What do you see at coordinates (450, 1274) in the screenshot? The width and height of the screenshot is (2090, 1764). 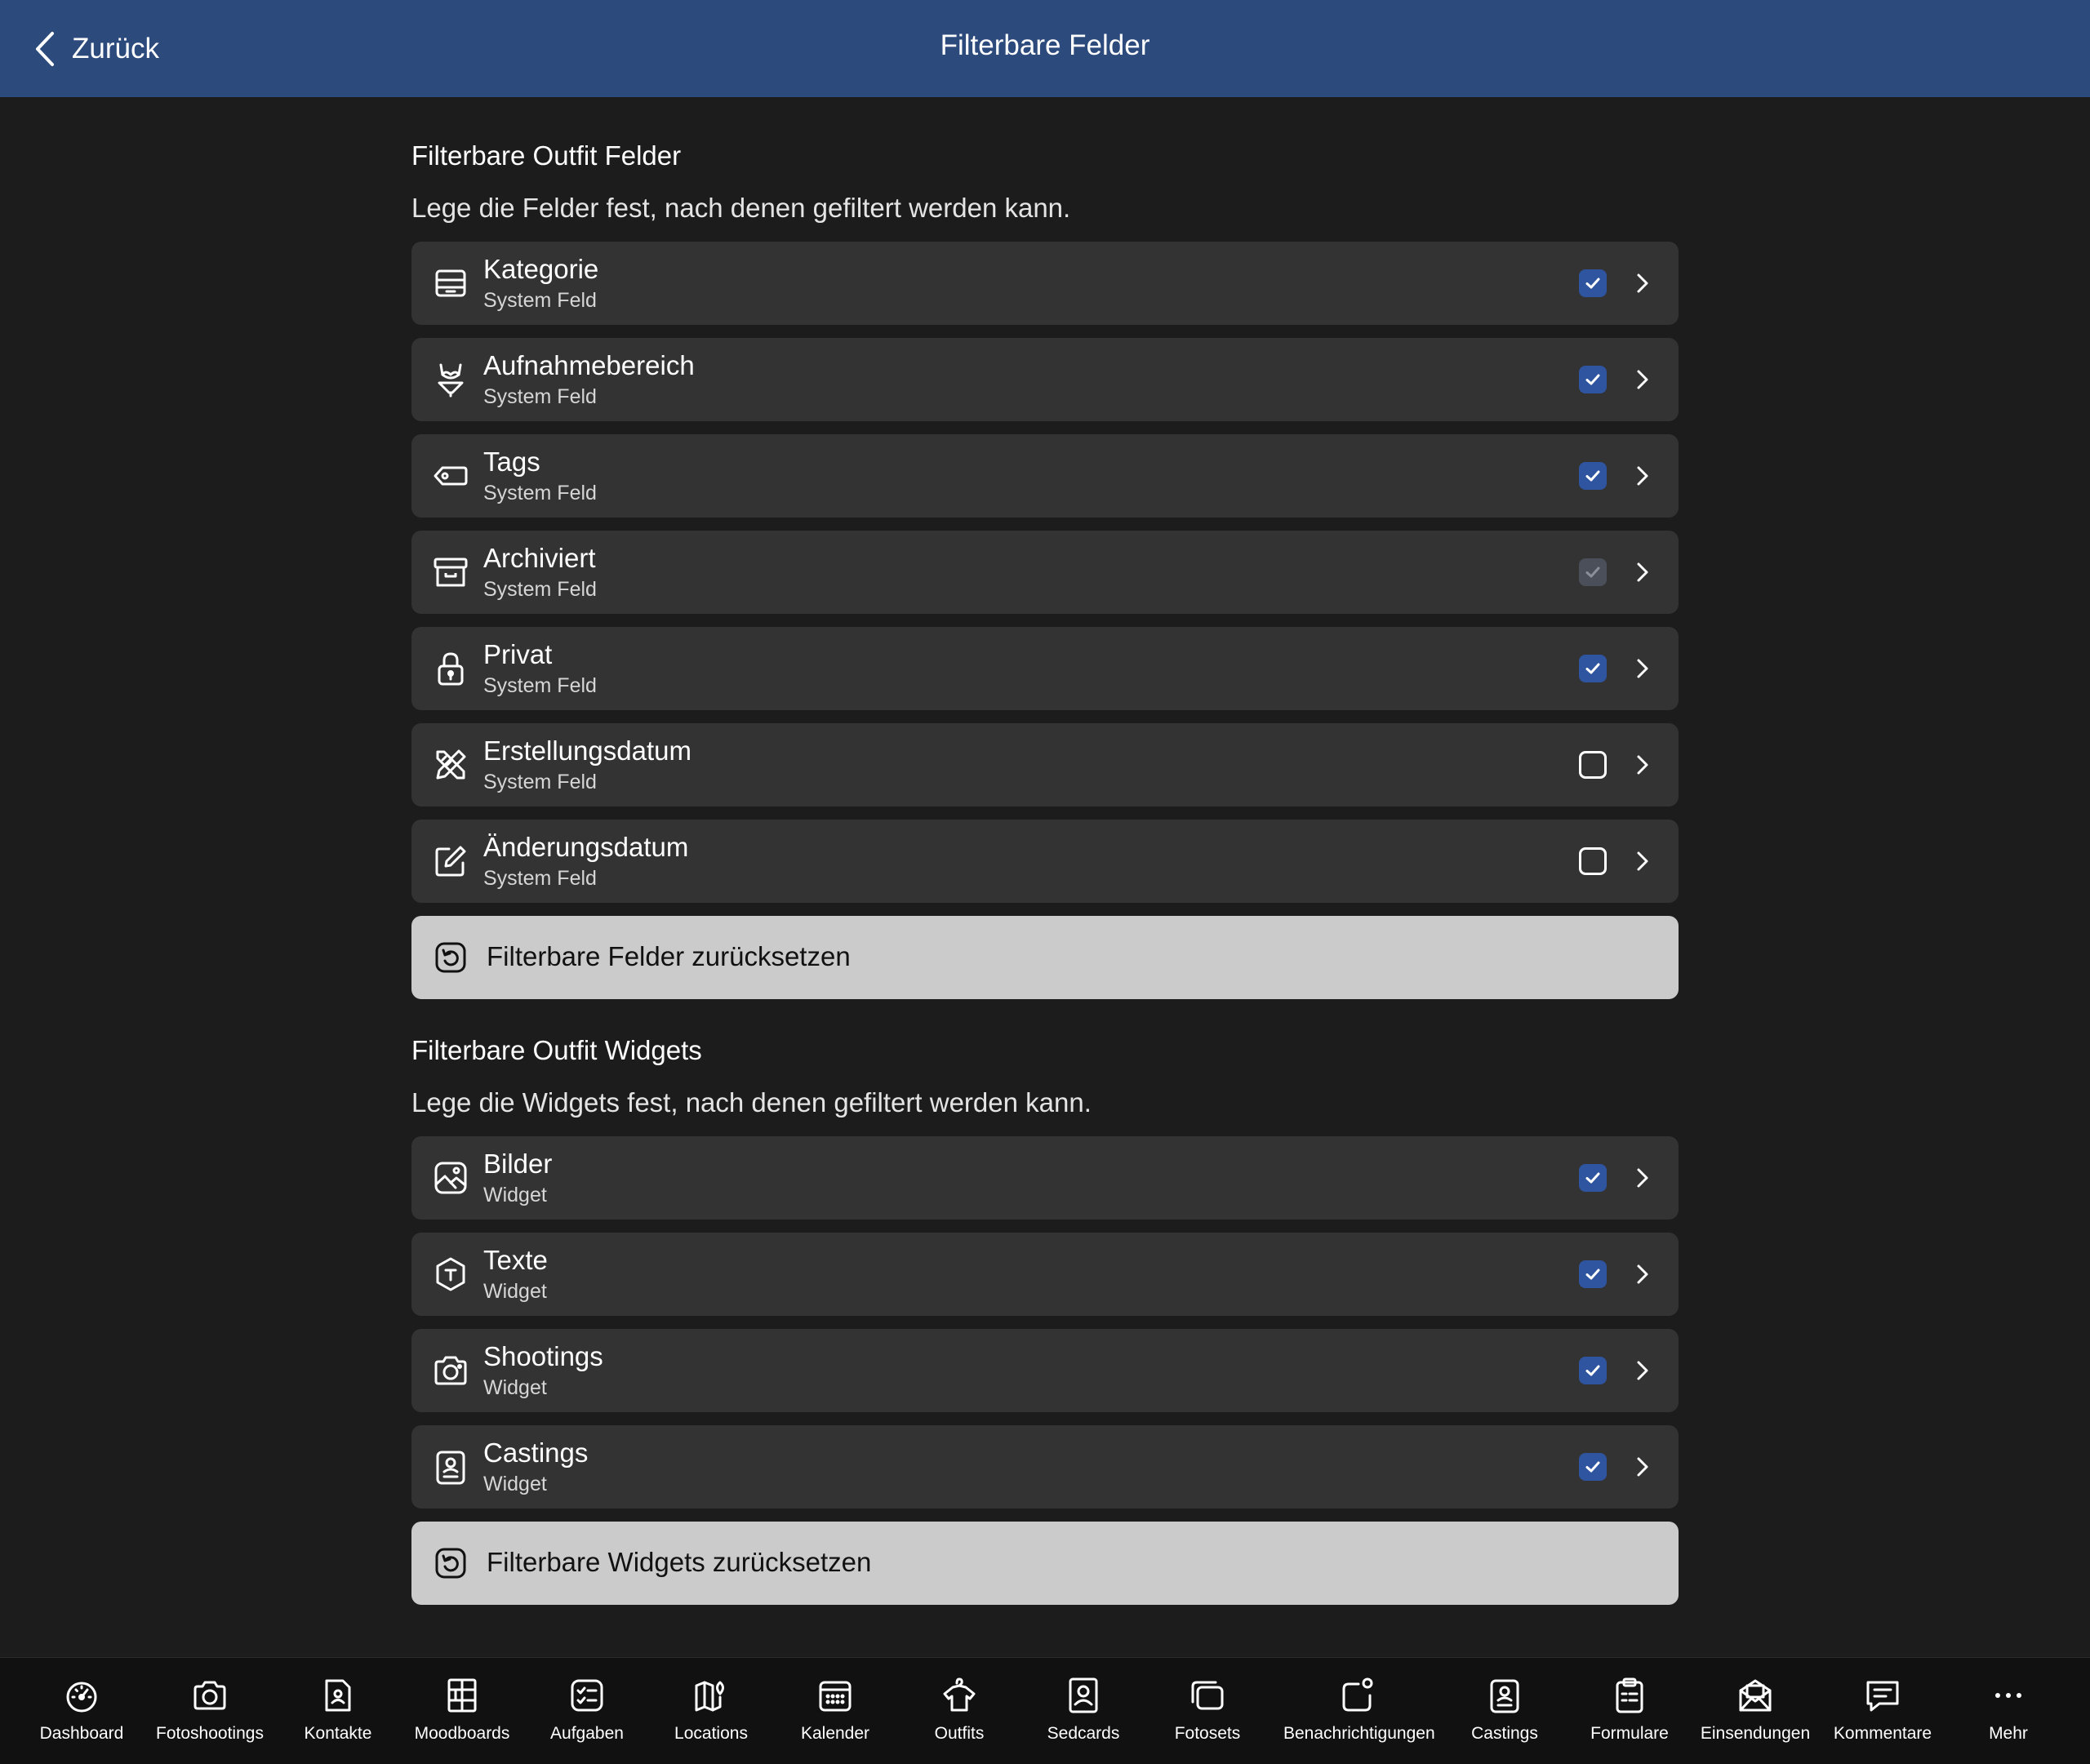 I see `text-hexagon-icon` at bounding box center [450, 1274].